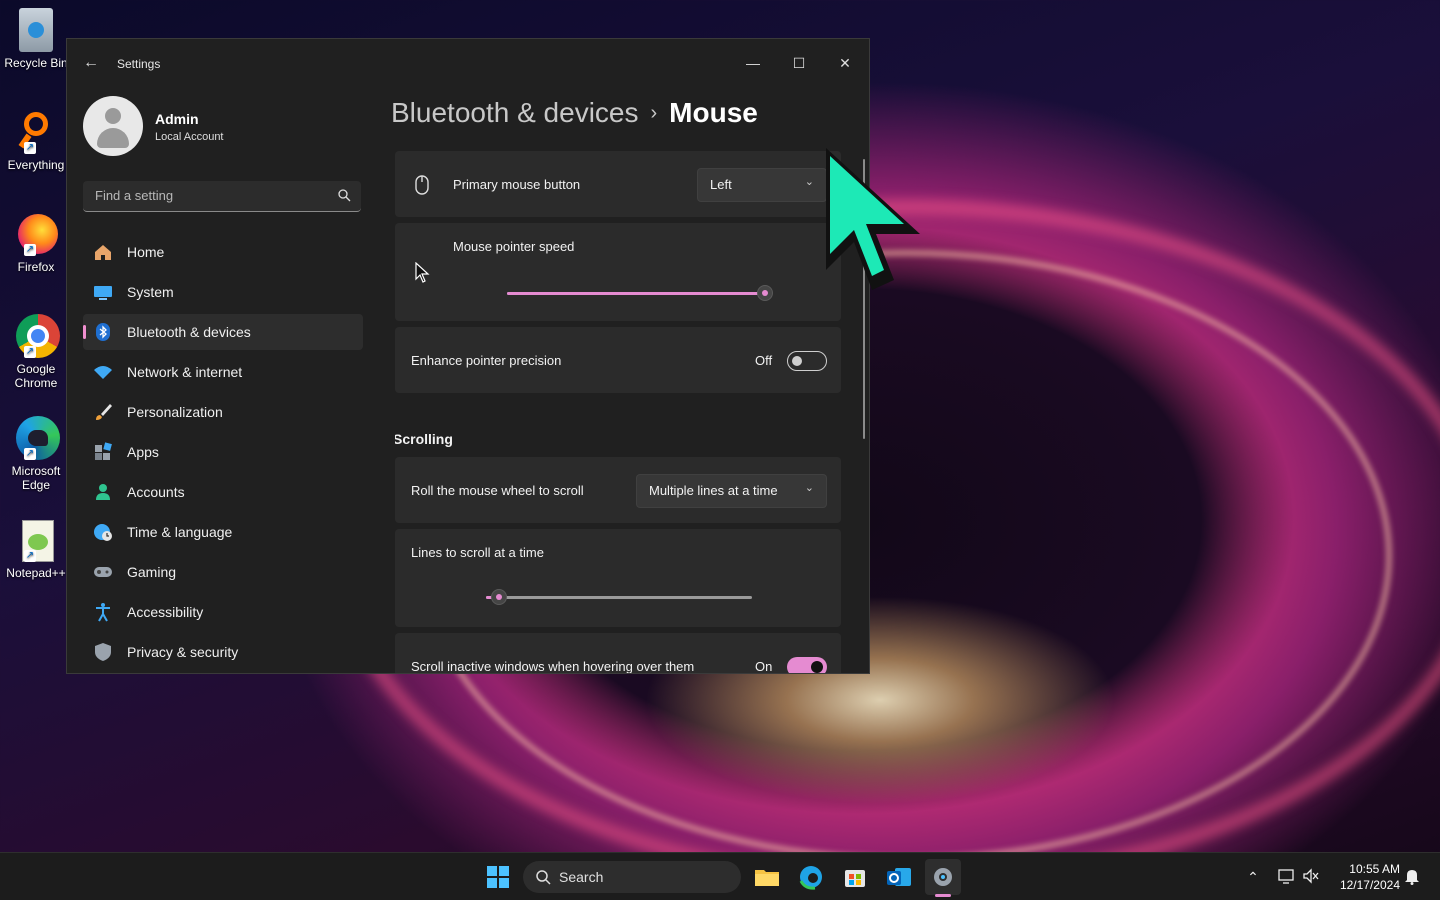  Describe the element at coordinates (113, 126) in the screenshot. I see `avatar` at that location.